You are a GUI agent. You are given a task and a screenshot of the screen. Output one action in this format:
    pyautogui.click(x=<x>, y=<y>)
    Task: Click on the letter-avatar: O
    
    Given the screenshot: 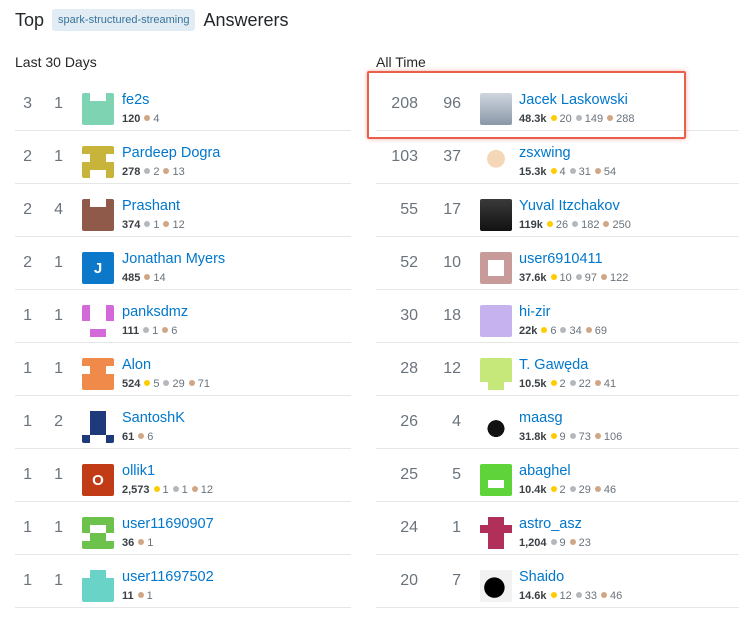 What is the action you would take?
    pyautogui.click(x=98, y=480)
    